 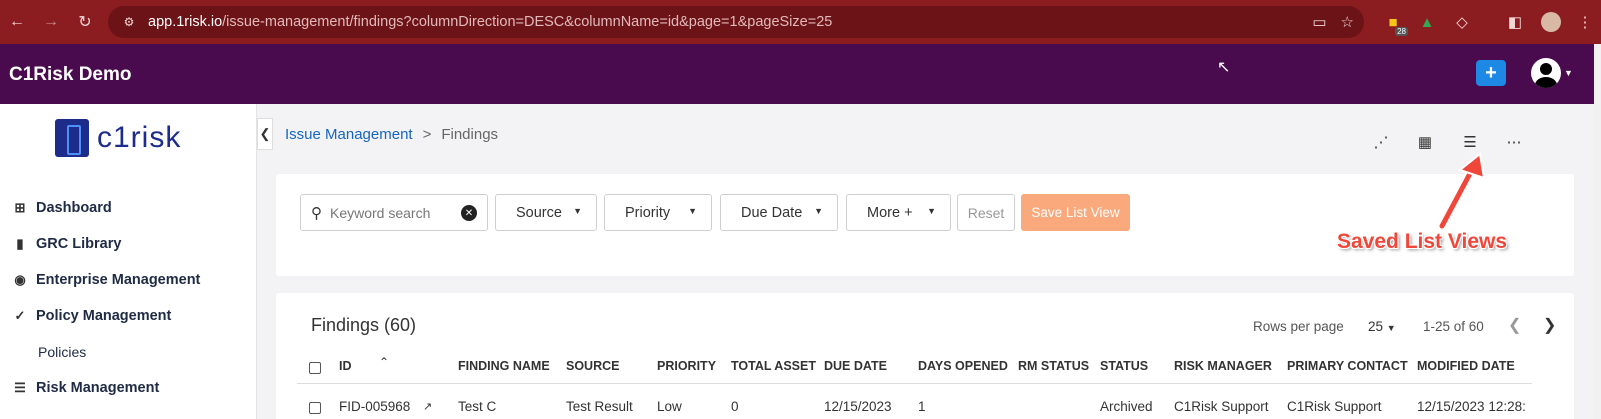 I want to click on book-icon: ▮, so click(x=20, y=243).